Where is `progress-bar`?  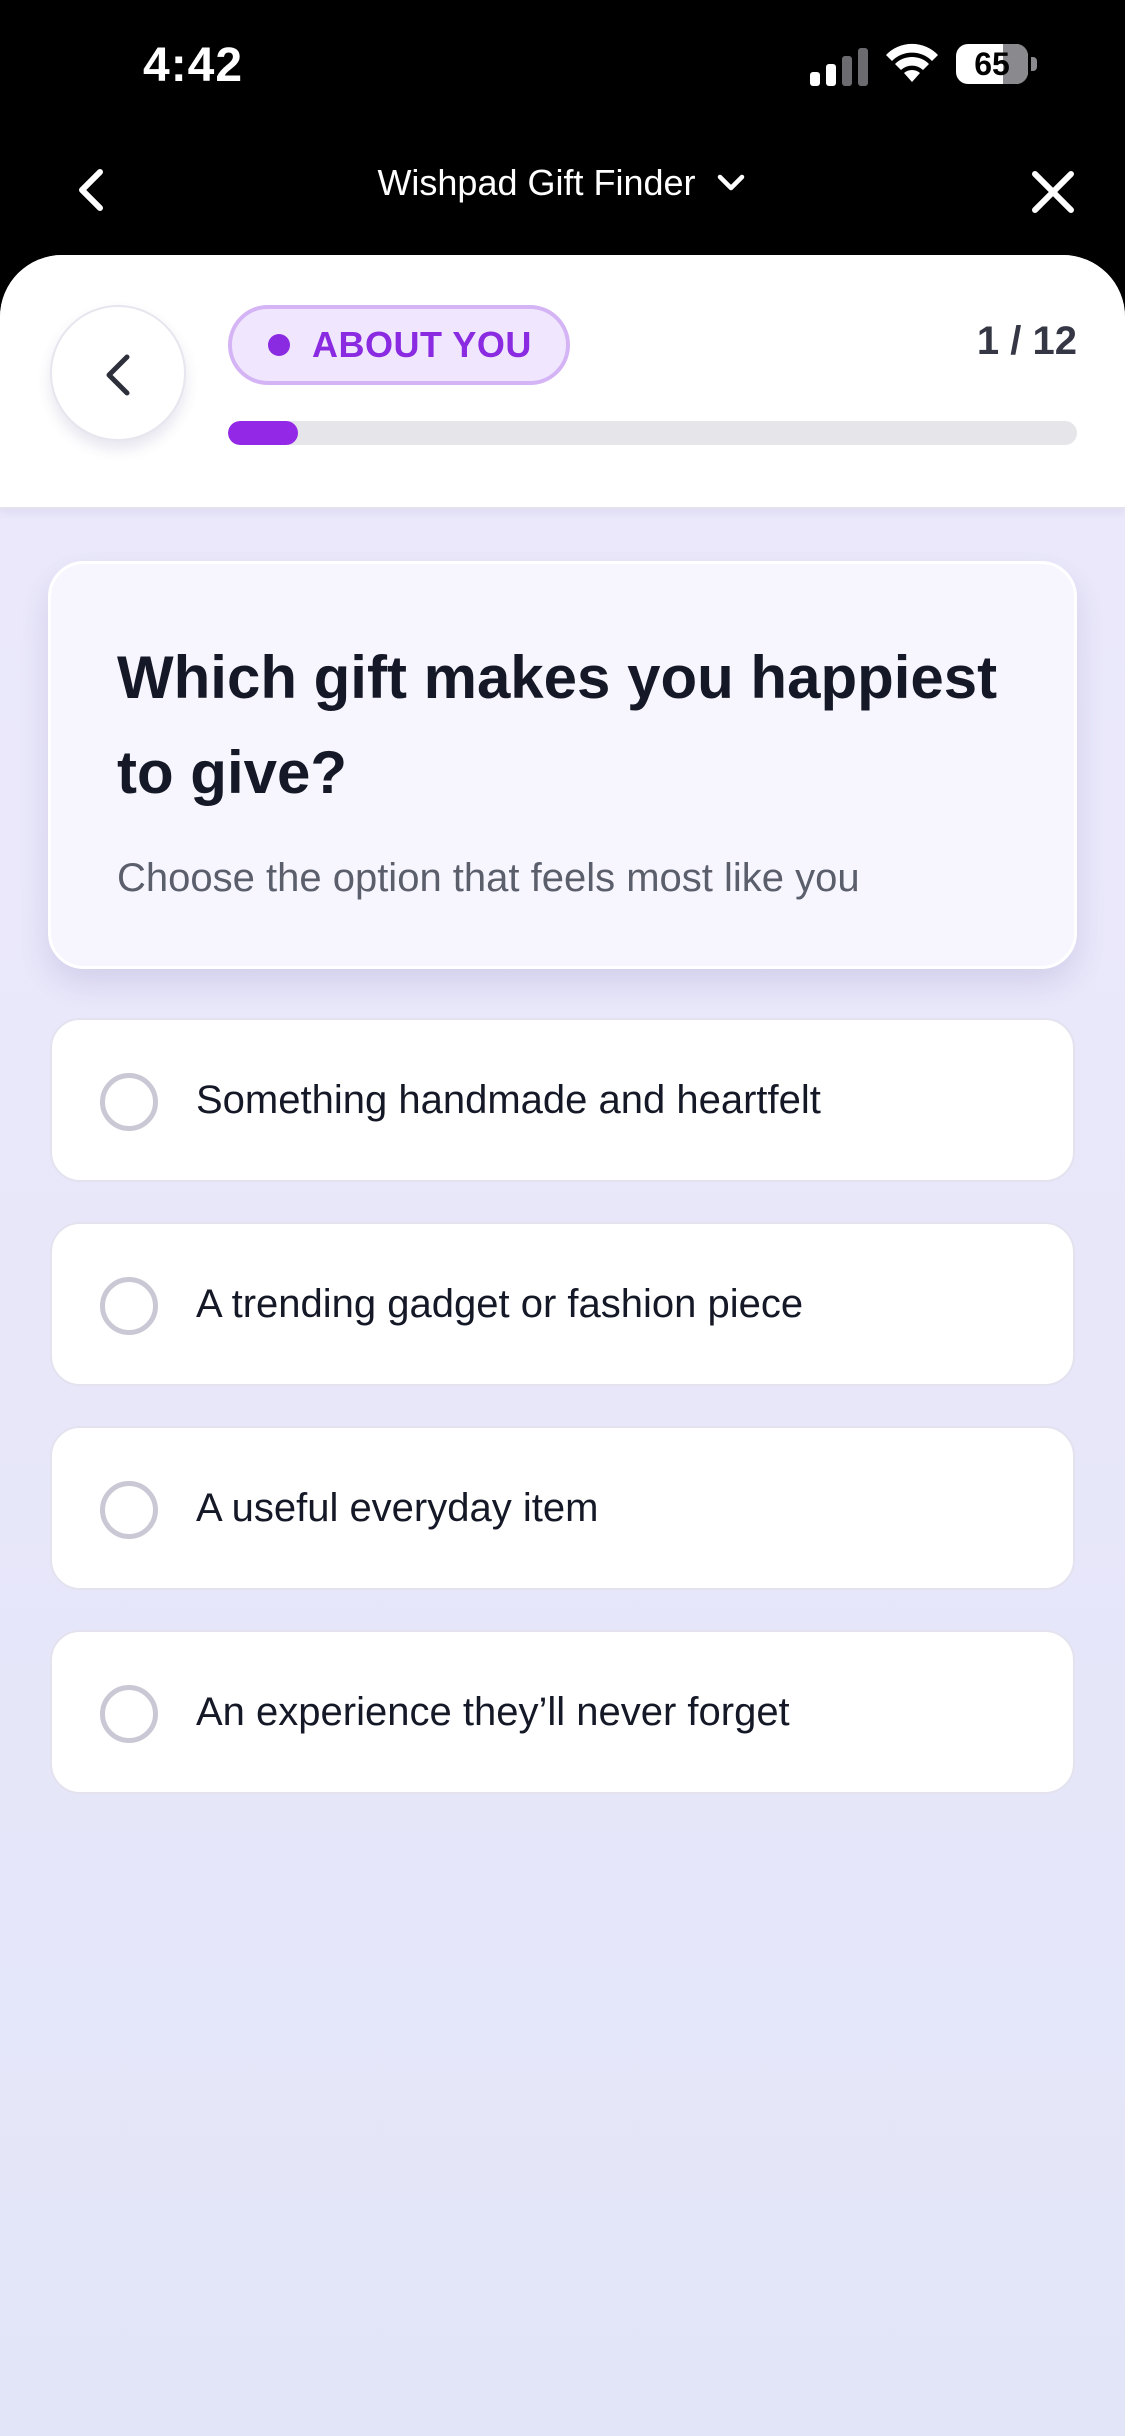
progress-bar is located at coordinates (652, 433).